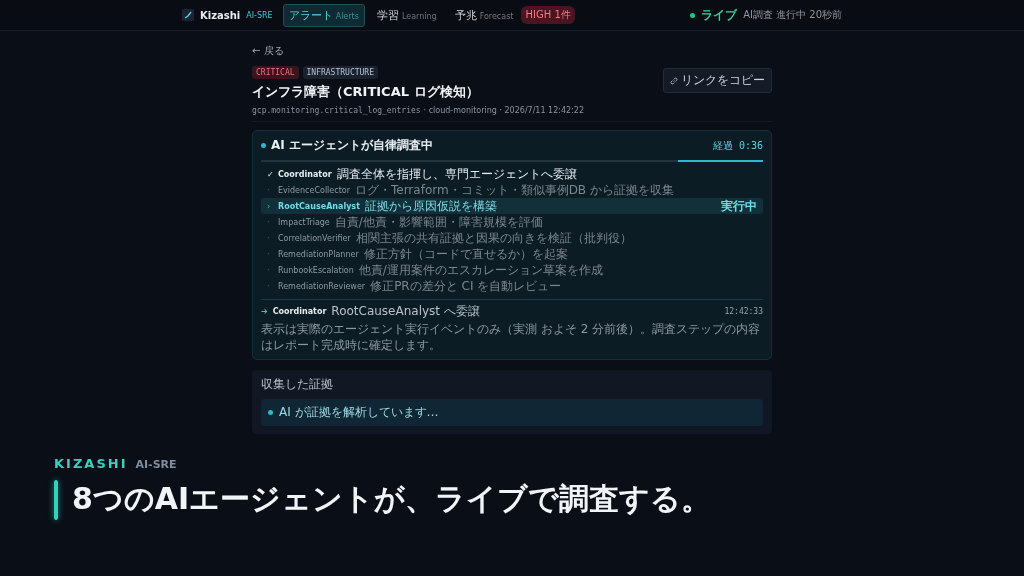 This screenshot has height=576, width=1024. Describe the element at coordinates (259, 15) in the screenshot. I see `brand-tag: AI-SRE` at that location.